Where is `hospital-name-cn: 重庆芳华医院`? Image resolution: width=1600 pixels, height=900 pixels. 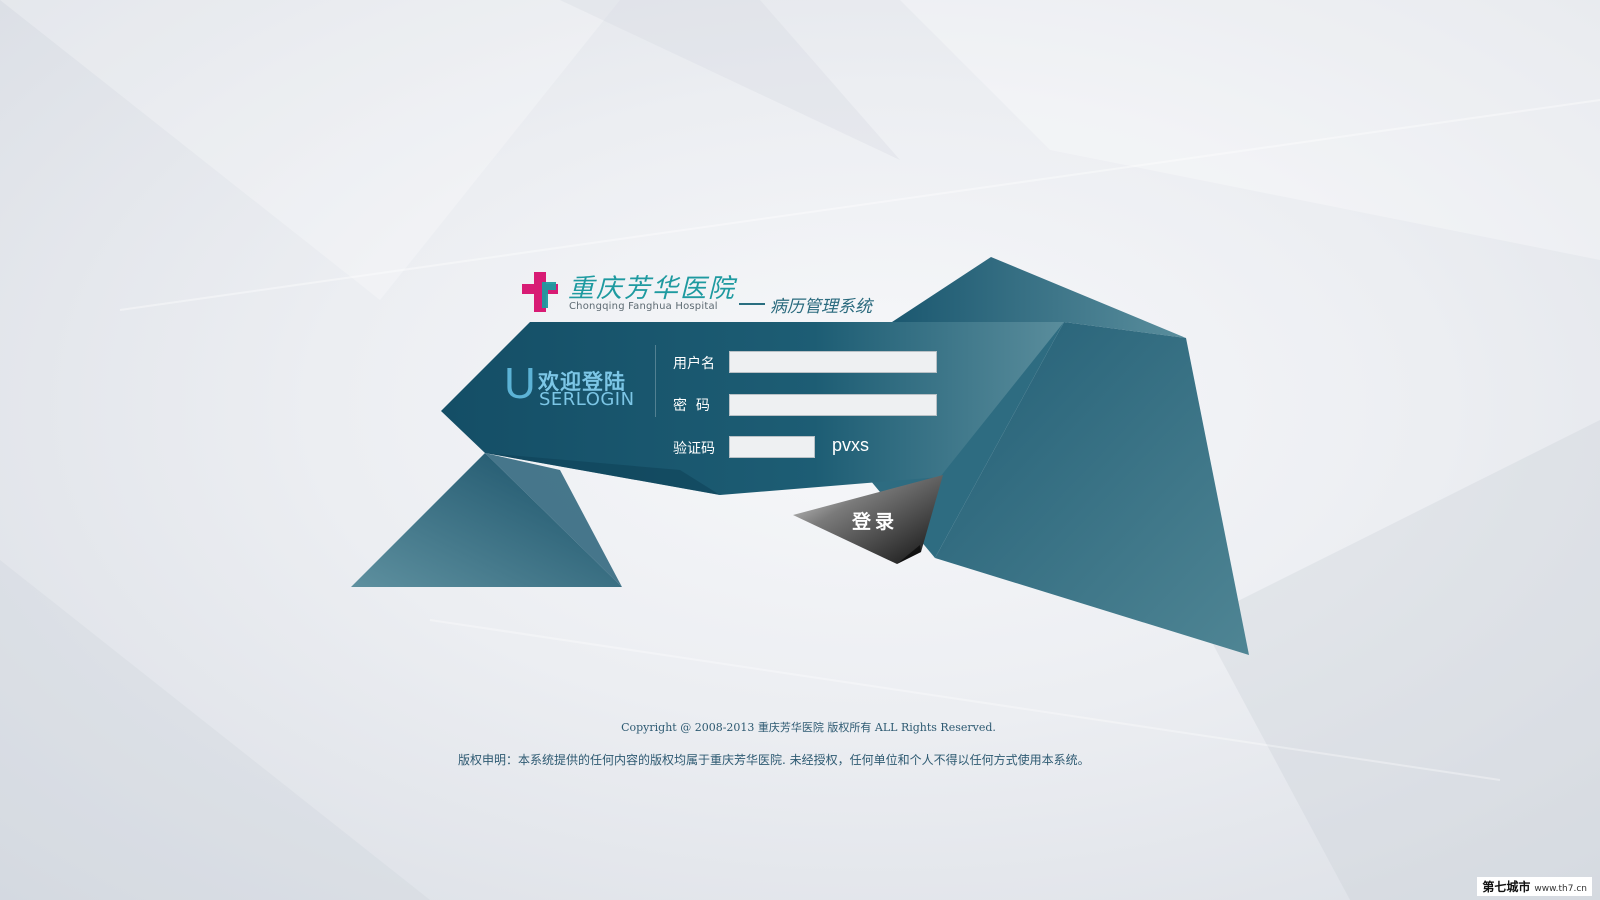 hospital-name-cn: 重庆芳华医院 is located at coordinates (652, 289).